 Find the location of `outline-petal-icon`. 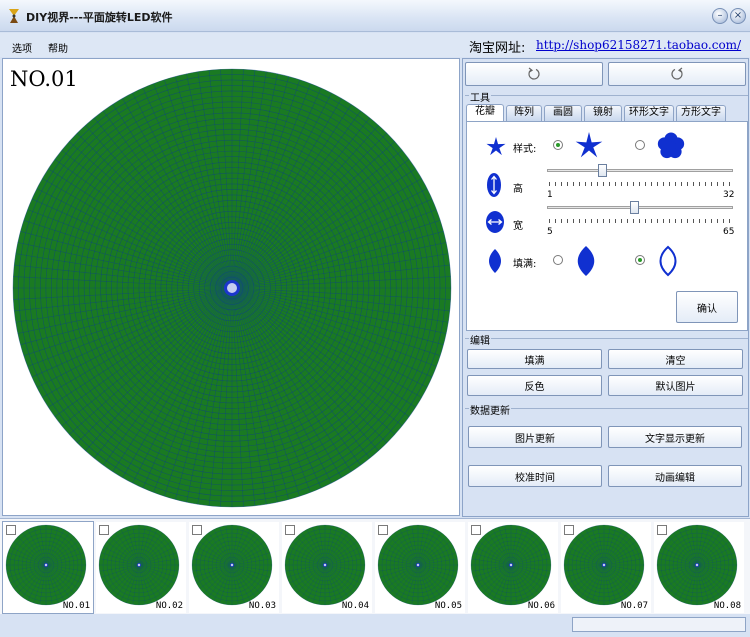

outline-petal-icon is located at coordinates (668, 261).